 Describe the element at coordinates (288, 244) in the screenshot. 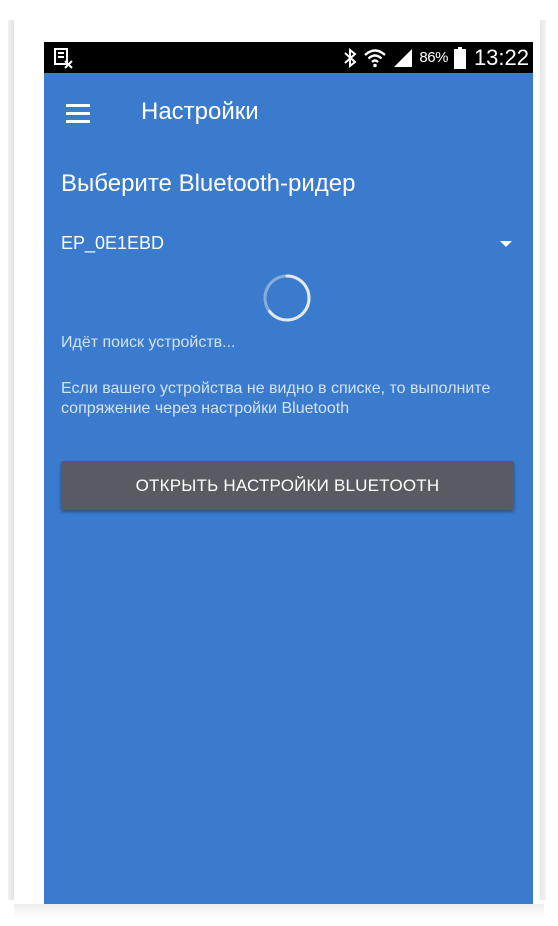

I see `bluetooth-reader-select: EP_0E1EBD` at that location.